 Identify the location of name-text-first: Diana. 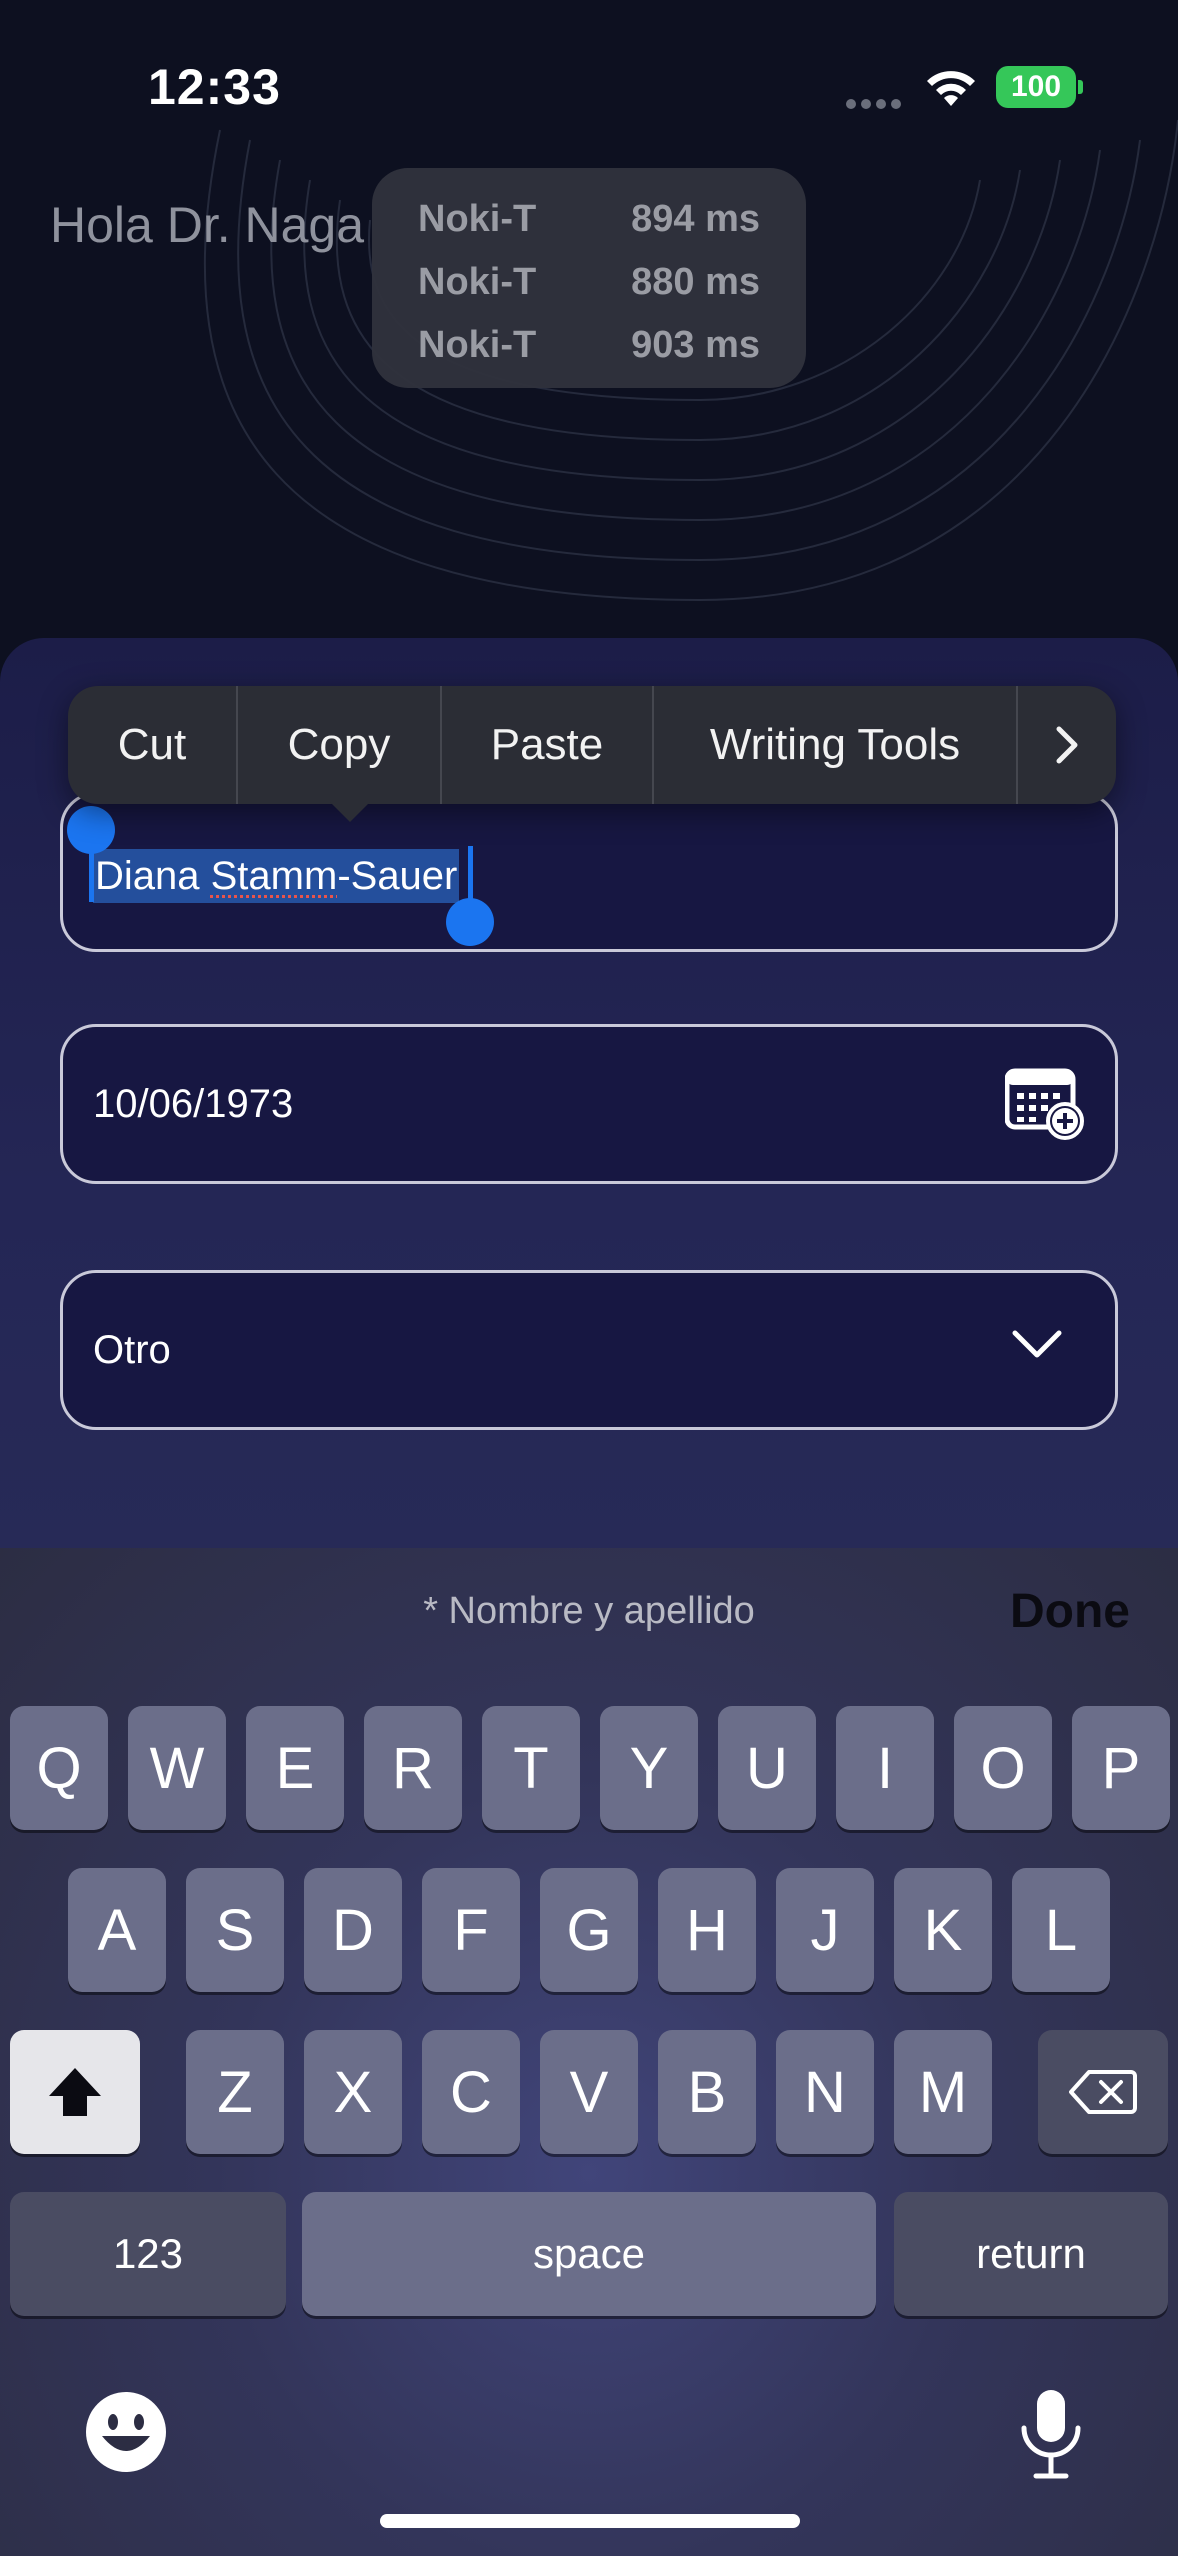
(153, 876).